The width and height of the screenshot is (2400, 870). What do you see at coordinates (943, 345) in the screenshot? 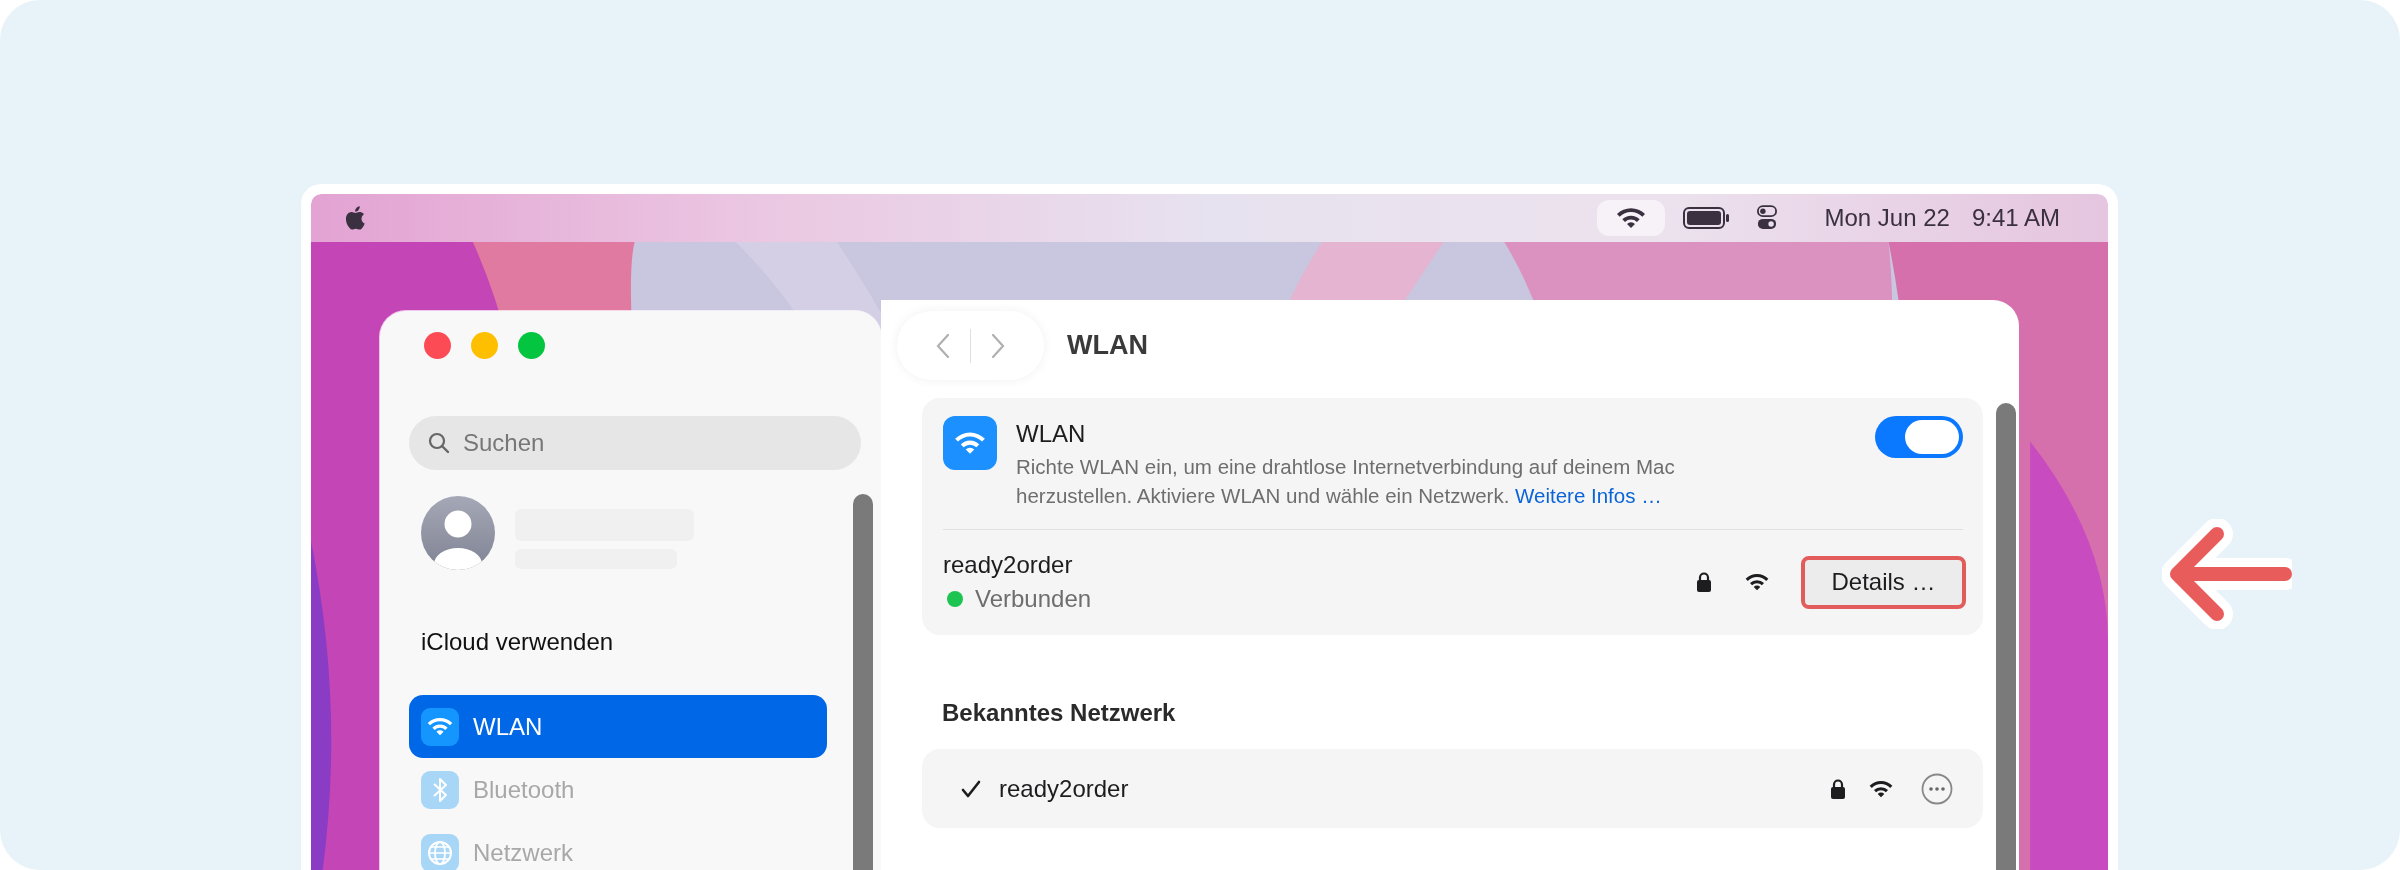
I see `back-icon` at bounding box center [943, 345].